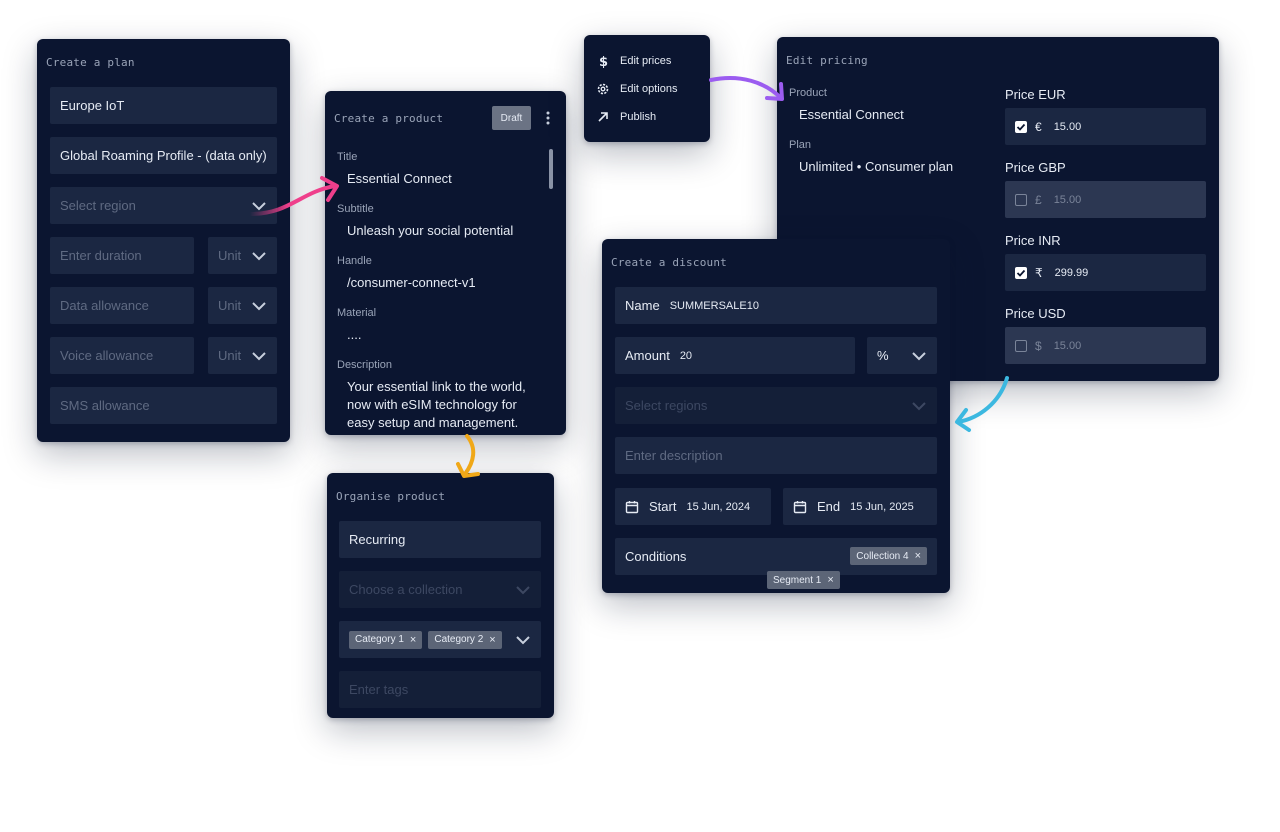 The image size is (1280, 832). I want to click on voice-allowance-input: Voice allowance, so click(122, 355).